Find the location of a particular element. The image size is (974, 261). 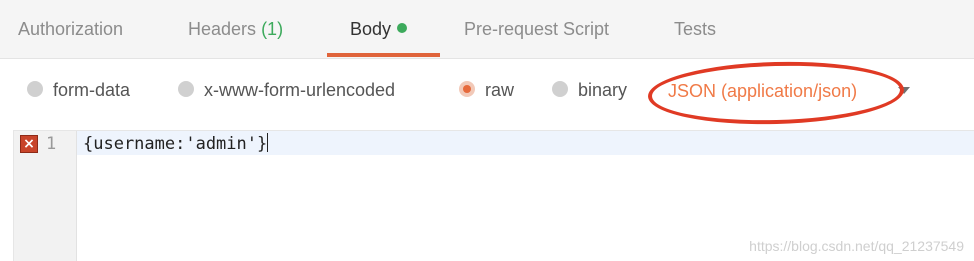

body-active-dot-icon is located at coordinates (402, 28).